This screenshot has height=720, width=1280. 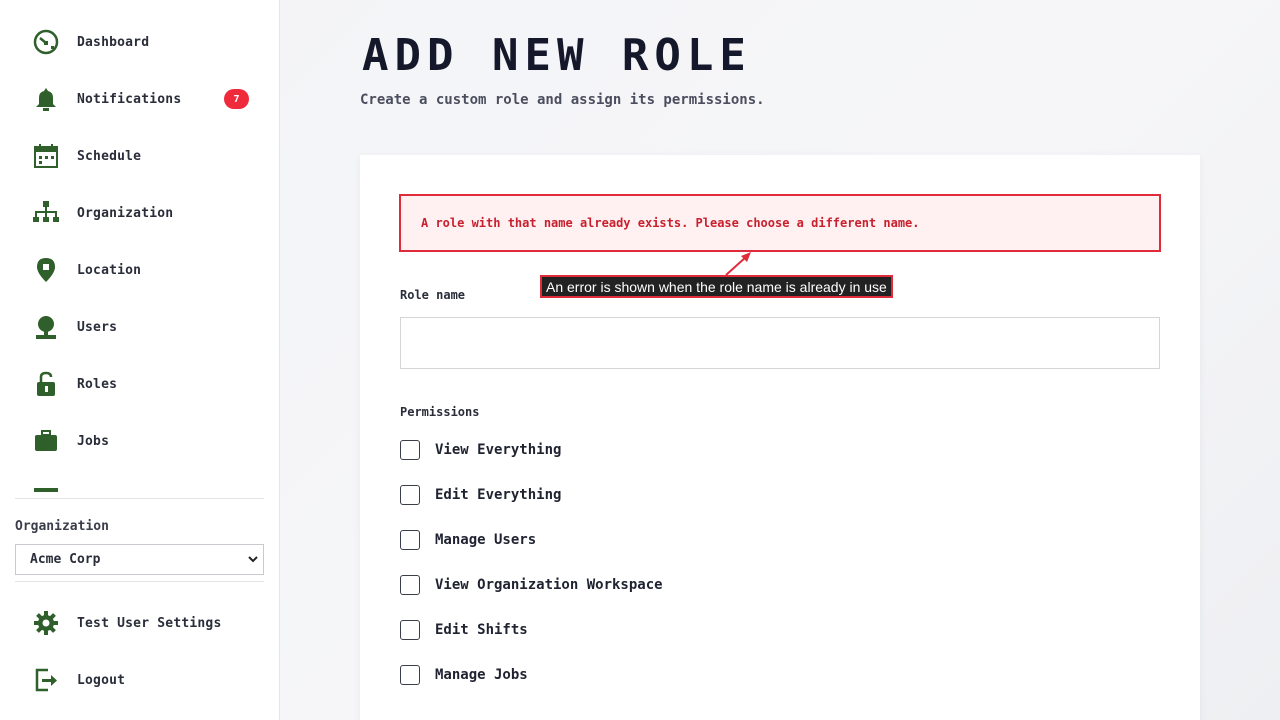 I want to click on sidebar-item-label: Organization, so click(x=125, y=213).